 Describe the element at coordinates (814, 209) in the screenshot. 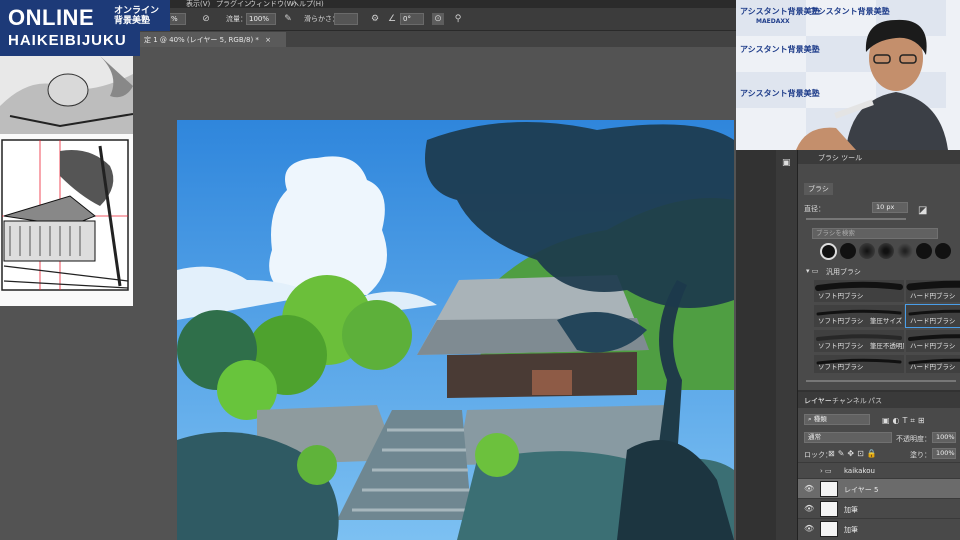

I see `brush-size-label: 直径：` at that location.